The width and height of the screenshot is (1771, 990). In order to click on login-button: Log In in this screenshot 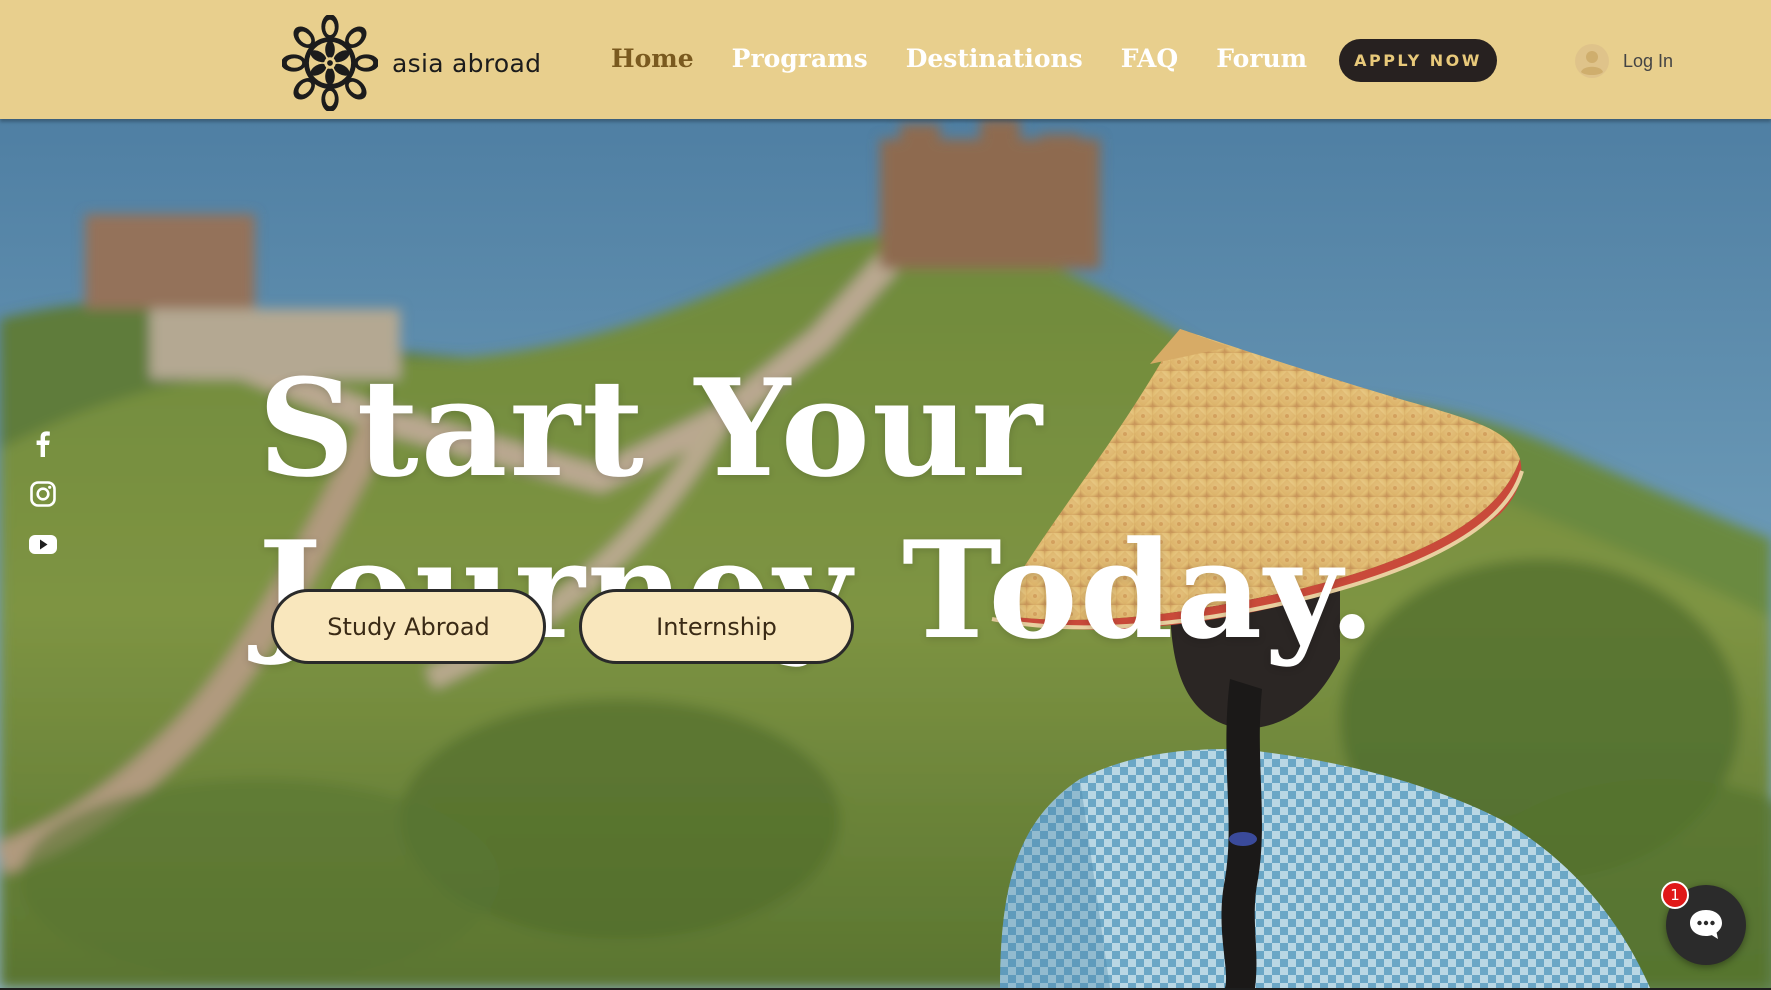, I will do `click(1624, 61)`.